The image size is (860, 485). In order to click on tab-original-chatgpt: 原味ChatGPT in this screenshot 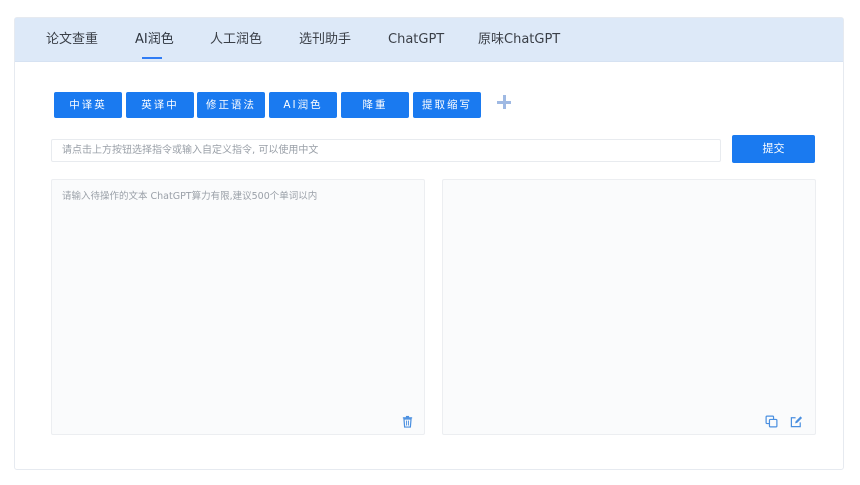, I will do `click(519, 39)`.